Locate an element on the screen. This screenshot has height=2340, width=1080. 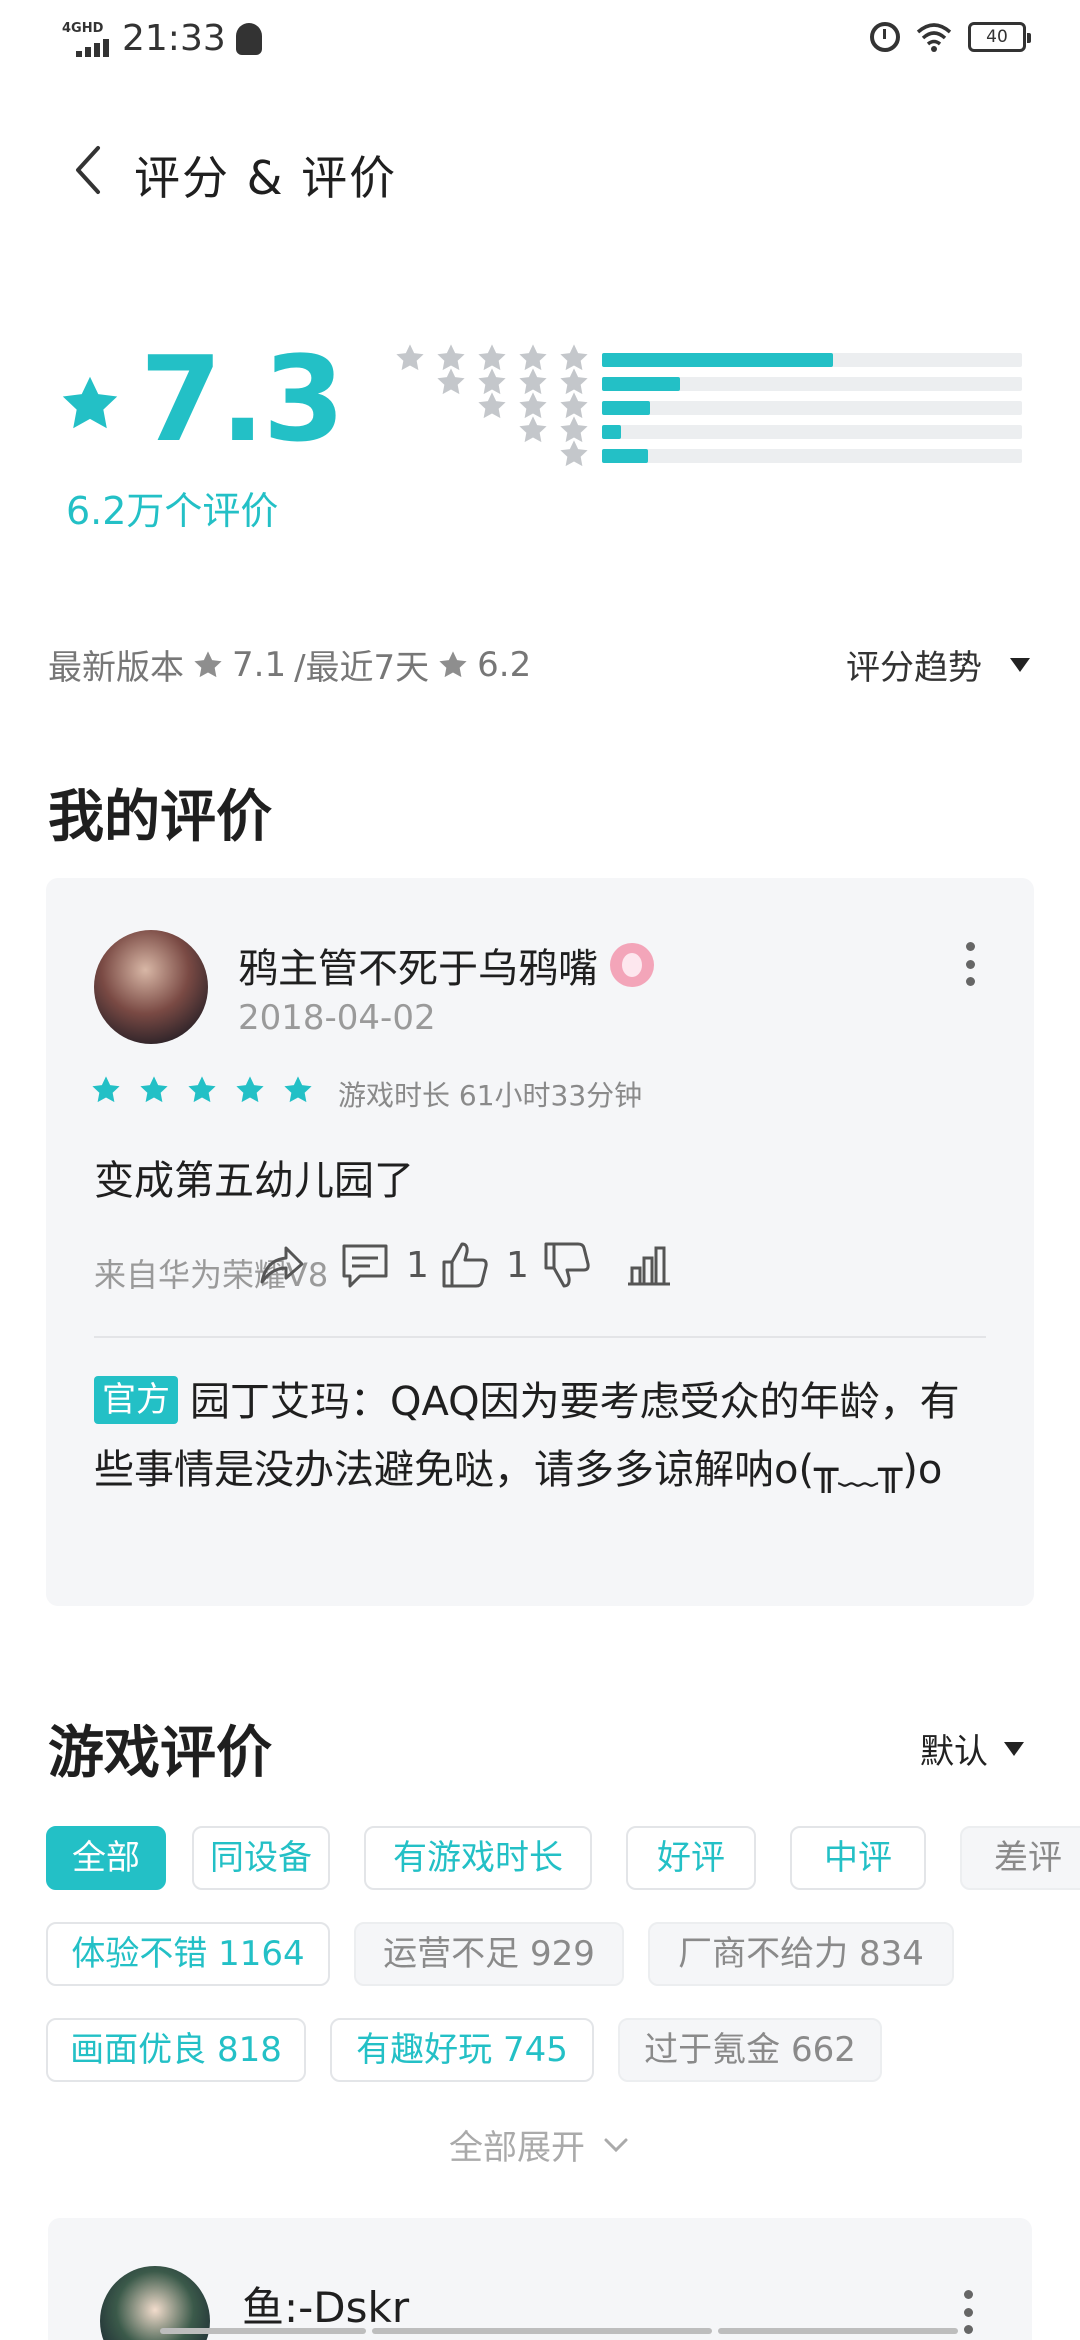
review-text: 变成第五幼儿园了 is located at coordinates (254, 1181).